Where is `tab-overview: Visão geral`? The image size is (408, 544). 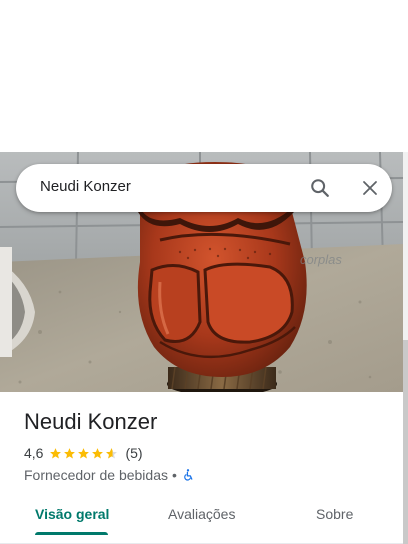
tab-overview: Visão geral is located at coordinates (72, 514).